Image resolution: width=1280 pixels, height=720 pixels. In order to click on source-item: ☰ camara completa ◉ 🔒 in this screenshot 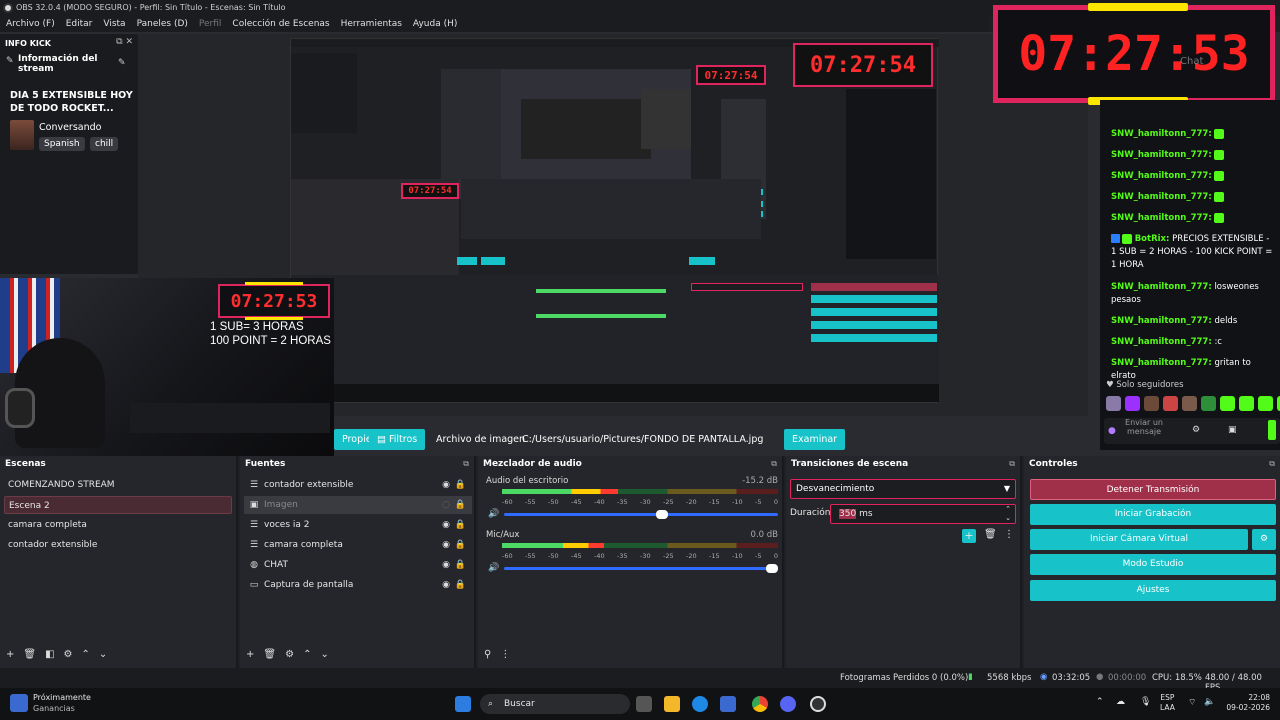, I will do `click(358, 545)`.